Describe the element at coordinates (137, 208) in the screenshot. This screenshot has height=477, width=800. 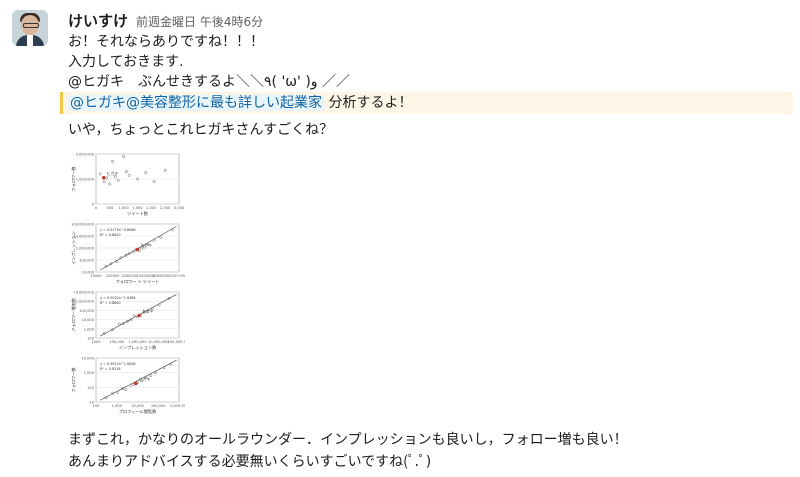
I see `x-tick-label: 1,500` at that location.